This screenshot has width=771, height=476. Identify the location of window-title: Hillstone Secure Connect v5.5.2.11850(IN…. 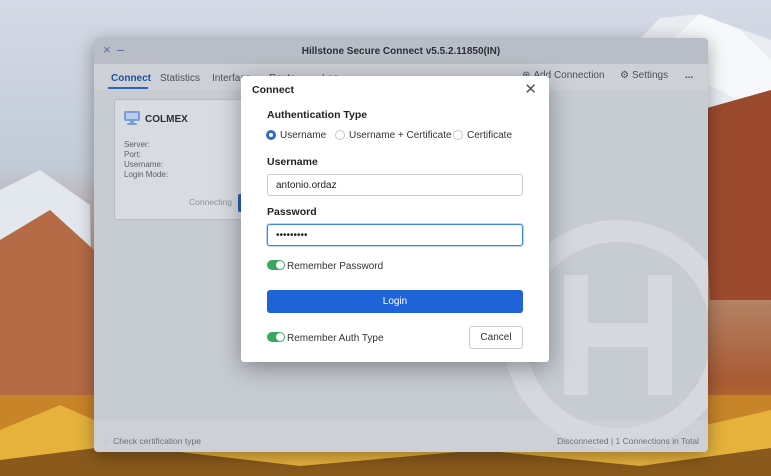
(401, 51).